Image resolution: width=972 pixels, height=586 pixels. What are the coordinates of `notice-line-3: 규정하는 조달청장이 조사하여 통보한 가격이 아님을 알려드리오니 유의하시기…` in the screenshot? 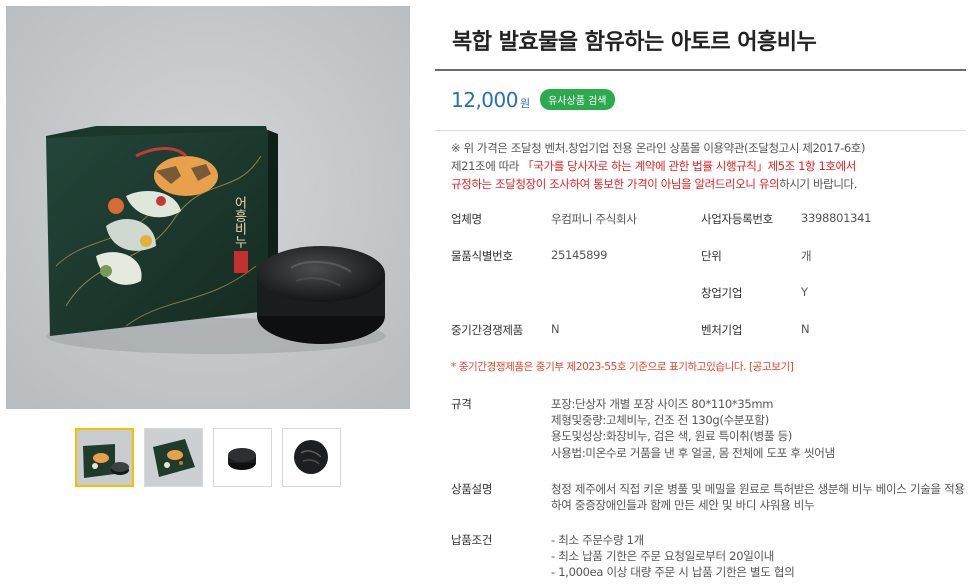 It's located at (706, 184).